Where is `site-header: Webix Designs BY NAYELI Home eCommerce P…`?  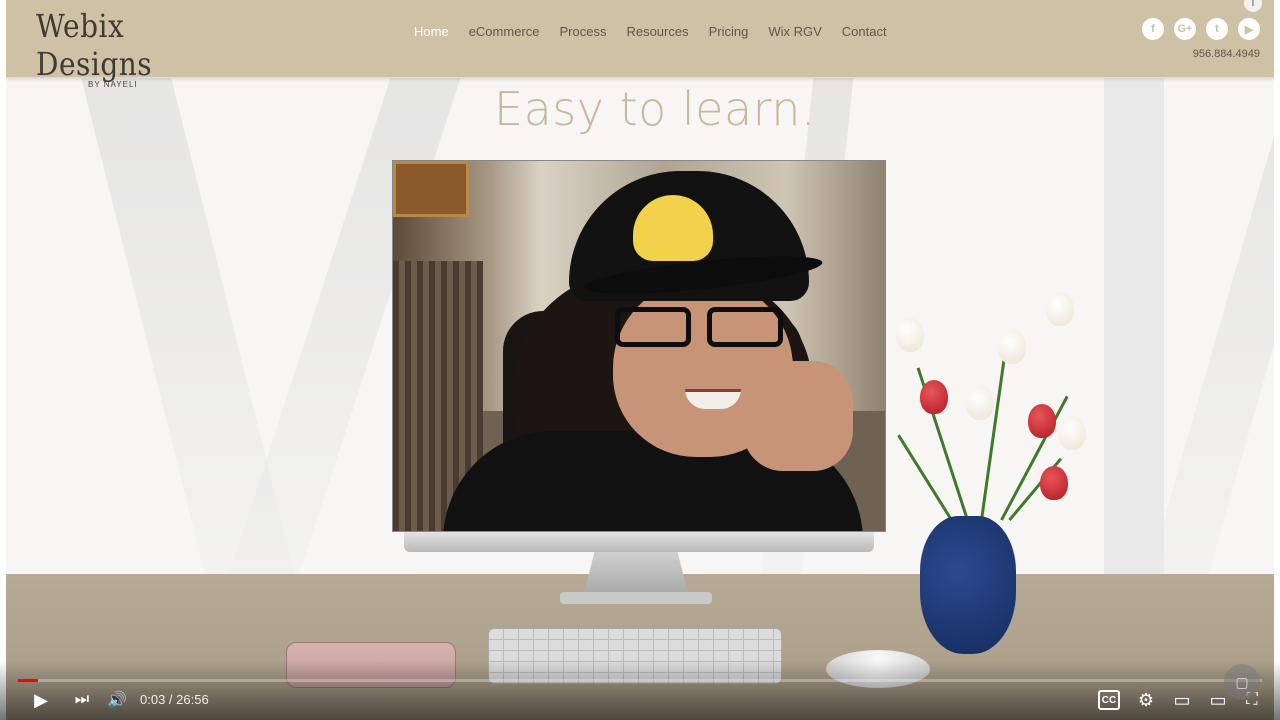 site-header: Webix Designs BY NAYELI Home eCommerce P… is located at coordinates (640, 44).